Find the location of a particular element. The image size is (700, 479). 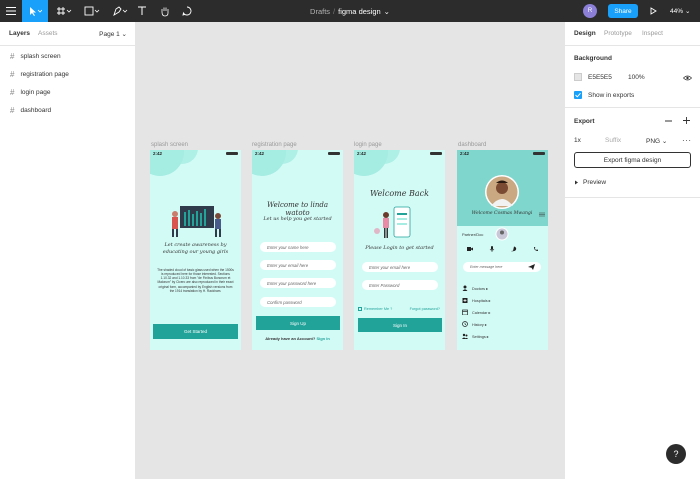

signal-icon is located at coordinates (436, 153).